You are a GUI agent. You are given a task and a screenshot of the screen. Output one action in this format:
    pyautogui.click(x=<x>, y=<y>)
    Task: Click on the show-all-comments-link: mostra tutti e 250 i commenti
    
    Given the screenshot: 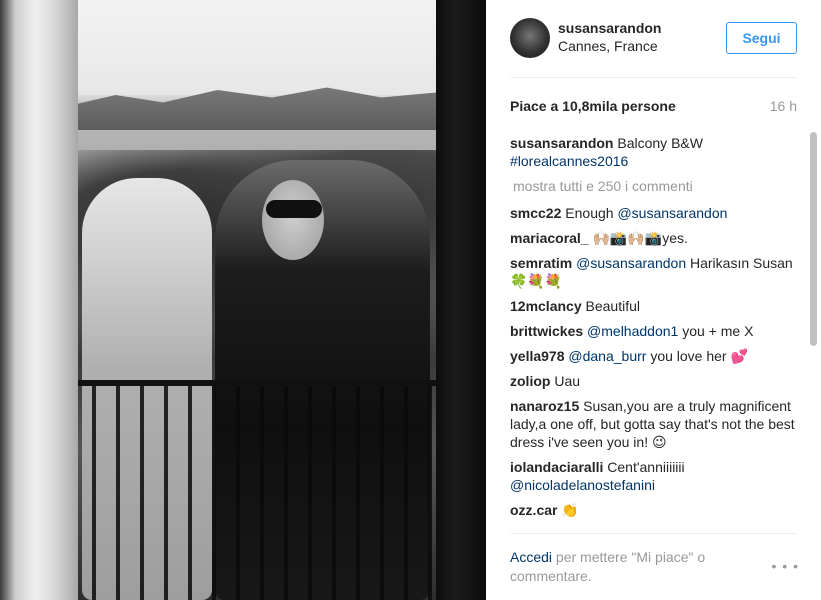 What is the action you would take?
    pyautogui.click(x=655, y=186)
    